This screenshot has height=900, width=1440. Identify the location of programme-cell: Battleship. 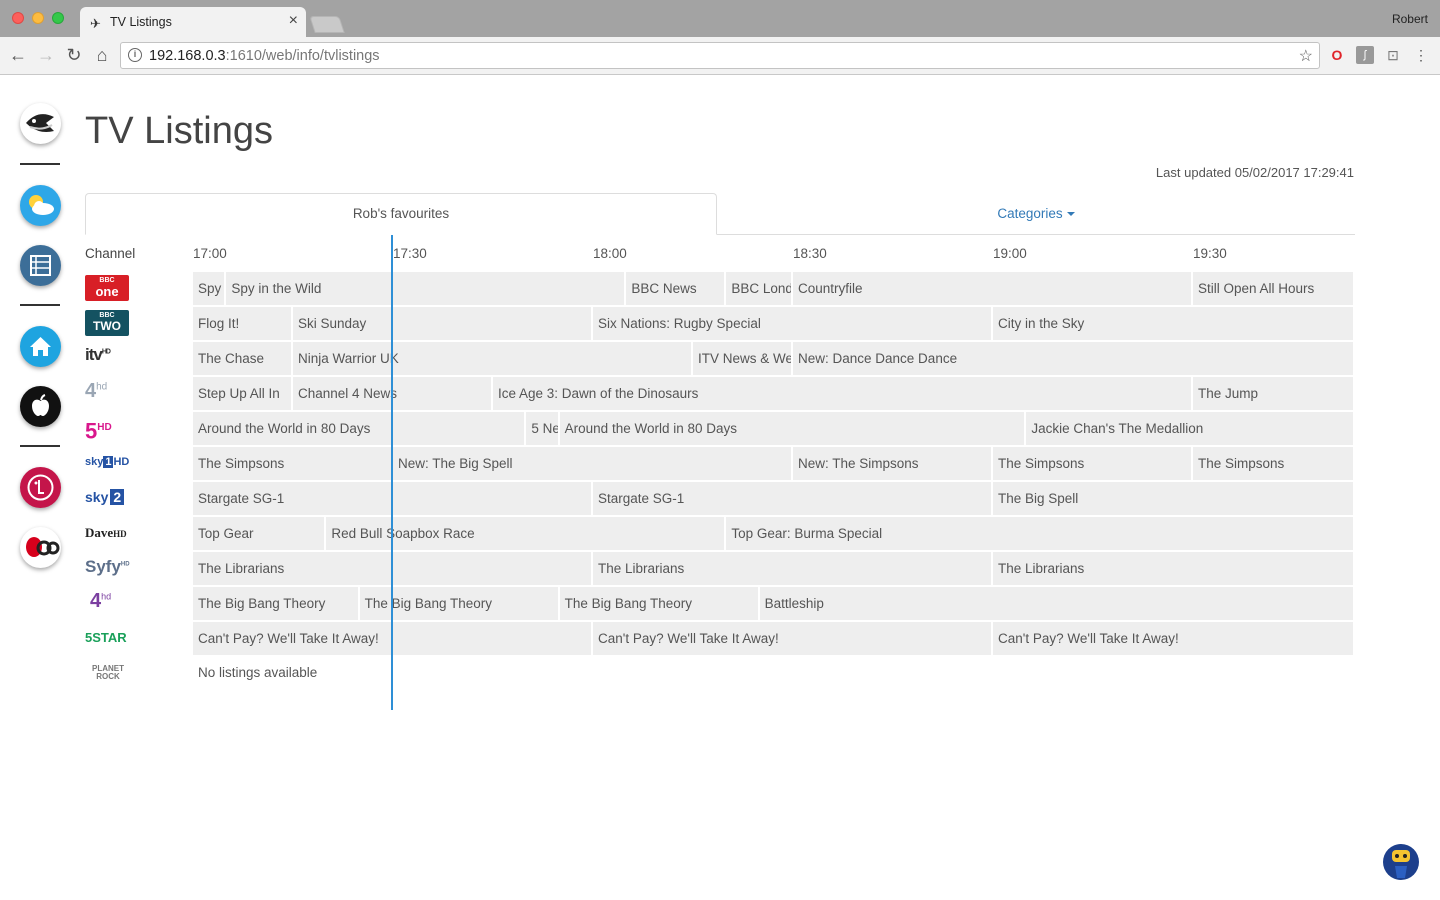
(1057, 603).